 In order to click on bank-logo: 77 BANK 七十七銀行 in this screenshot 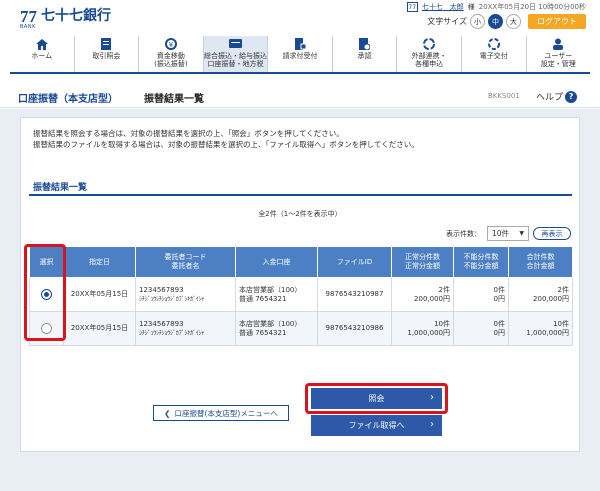, I will do `click(65, 18)`.